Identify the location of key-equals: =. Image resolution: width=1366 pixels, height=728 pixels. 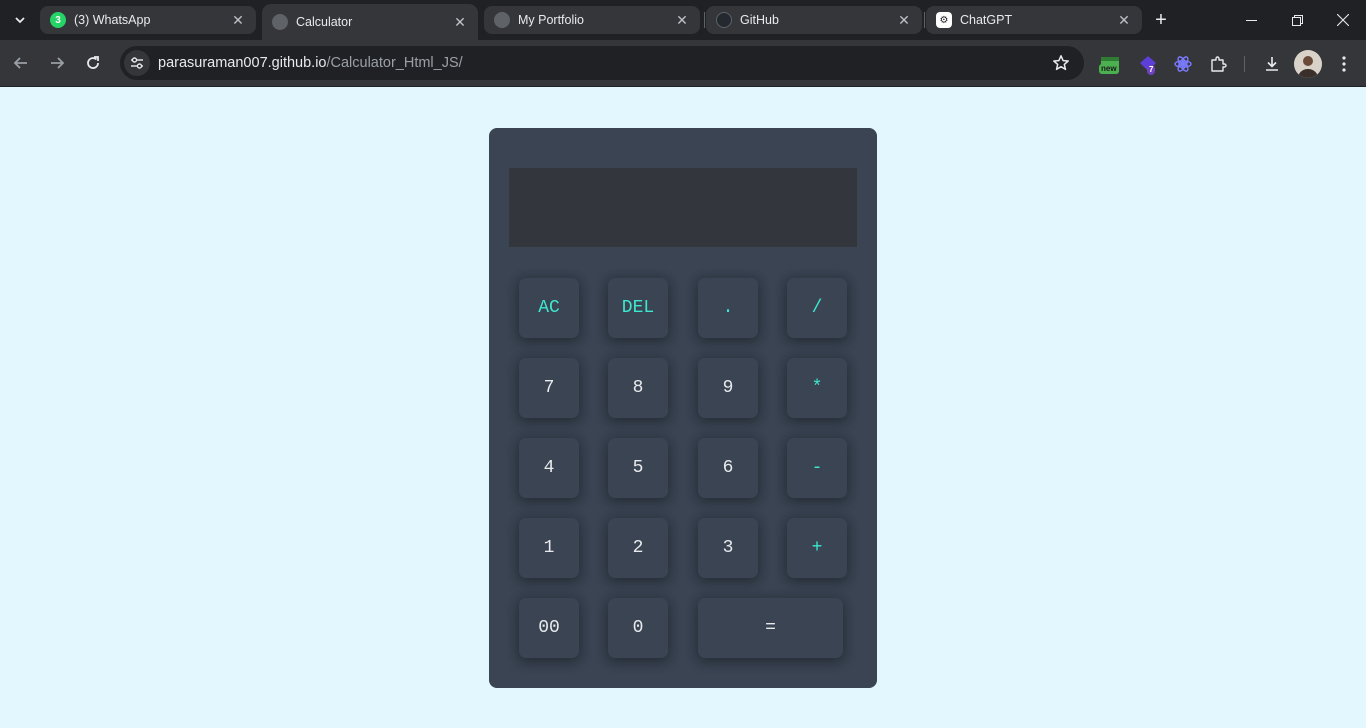
(770, 628).